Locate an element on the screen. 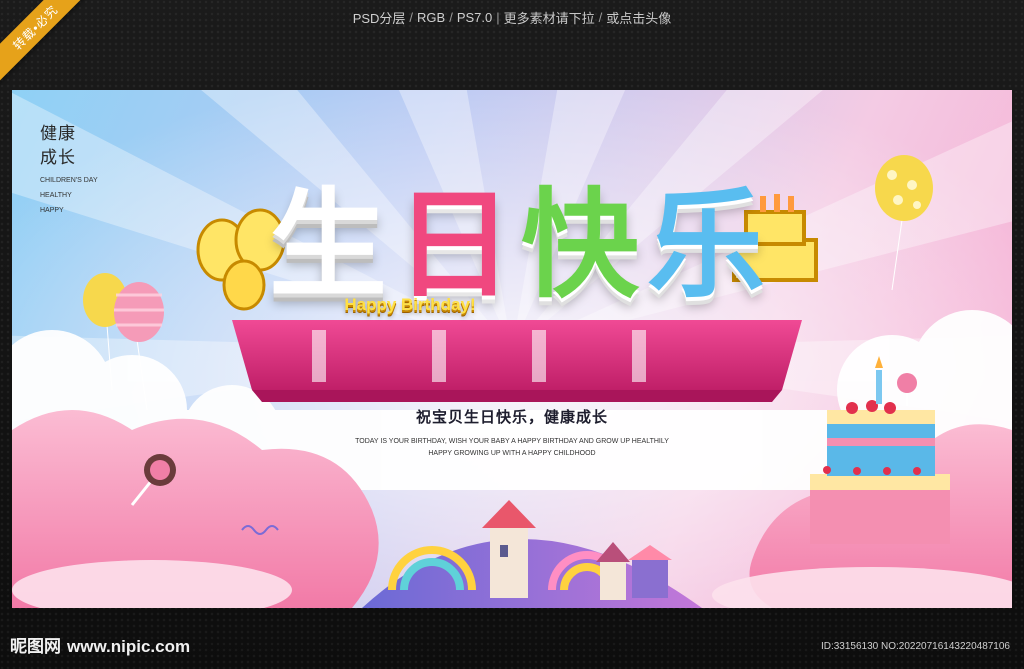  logo-text: 昵图网 is located at coordinates (35, 647).